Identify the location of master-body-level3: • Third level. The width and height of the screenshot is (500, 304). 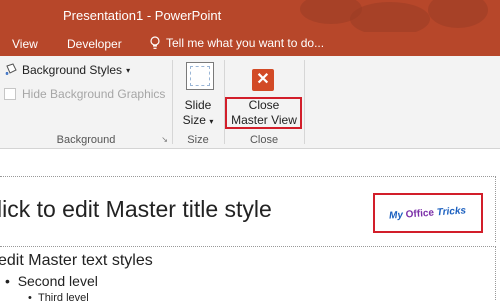
(58, 298).